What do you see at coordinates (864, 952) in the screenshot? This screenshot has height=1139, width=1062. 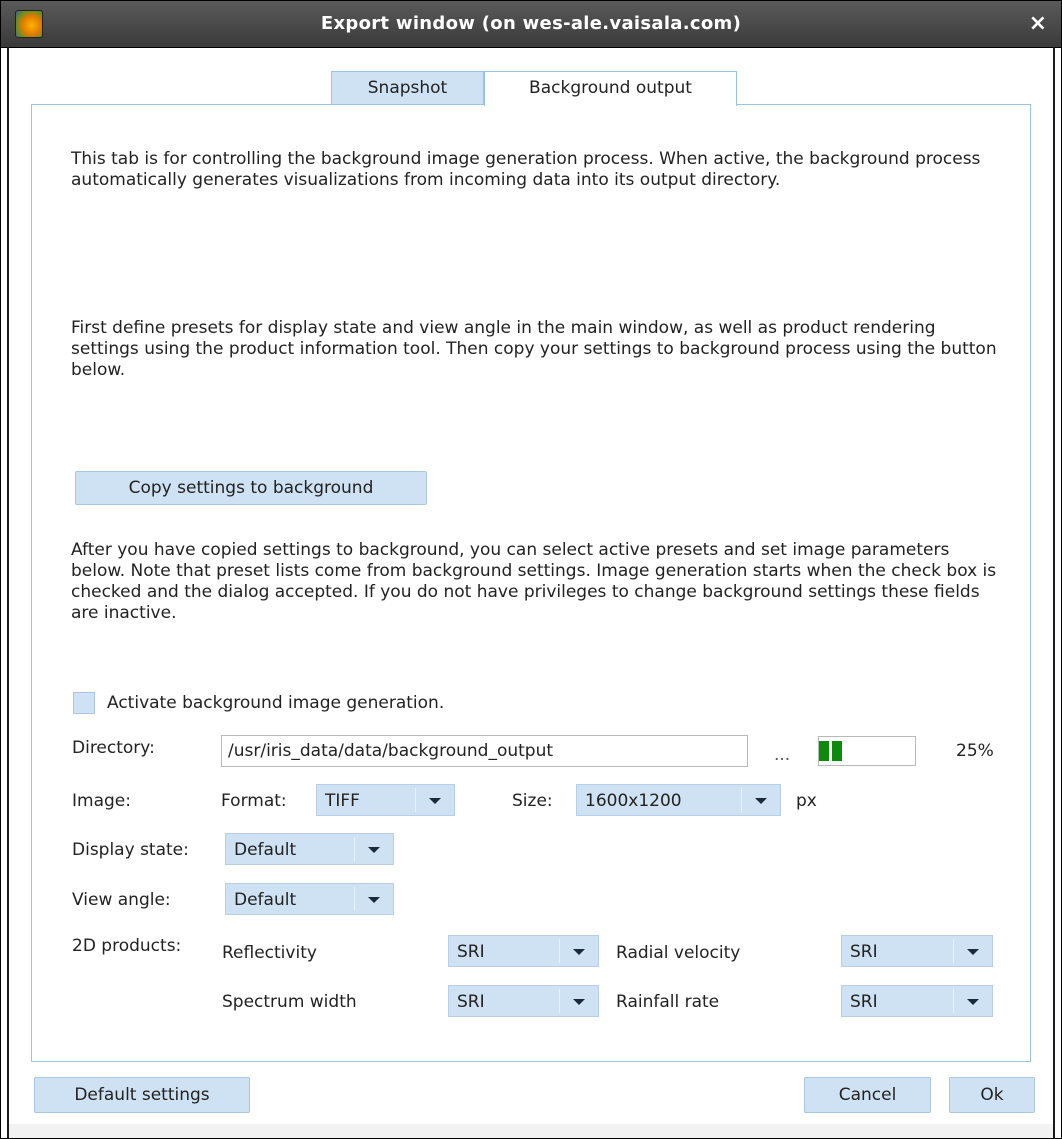 I see `product-radial-velocity-value: SRI` at bounding box center [864, 952].